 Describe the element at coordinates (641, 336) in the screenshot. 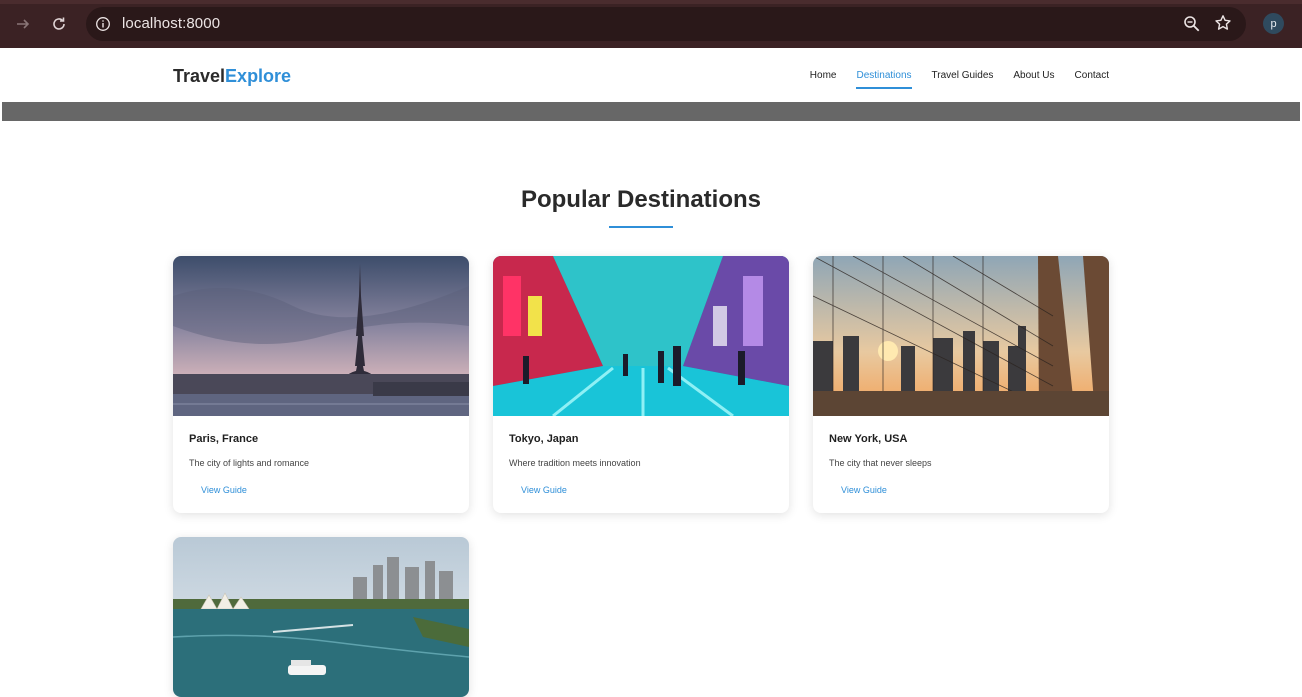

I see `destination-image-tokyo` at that location.